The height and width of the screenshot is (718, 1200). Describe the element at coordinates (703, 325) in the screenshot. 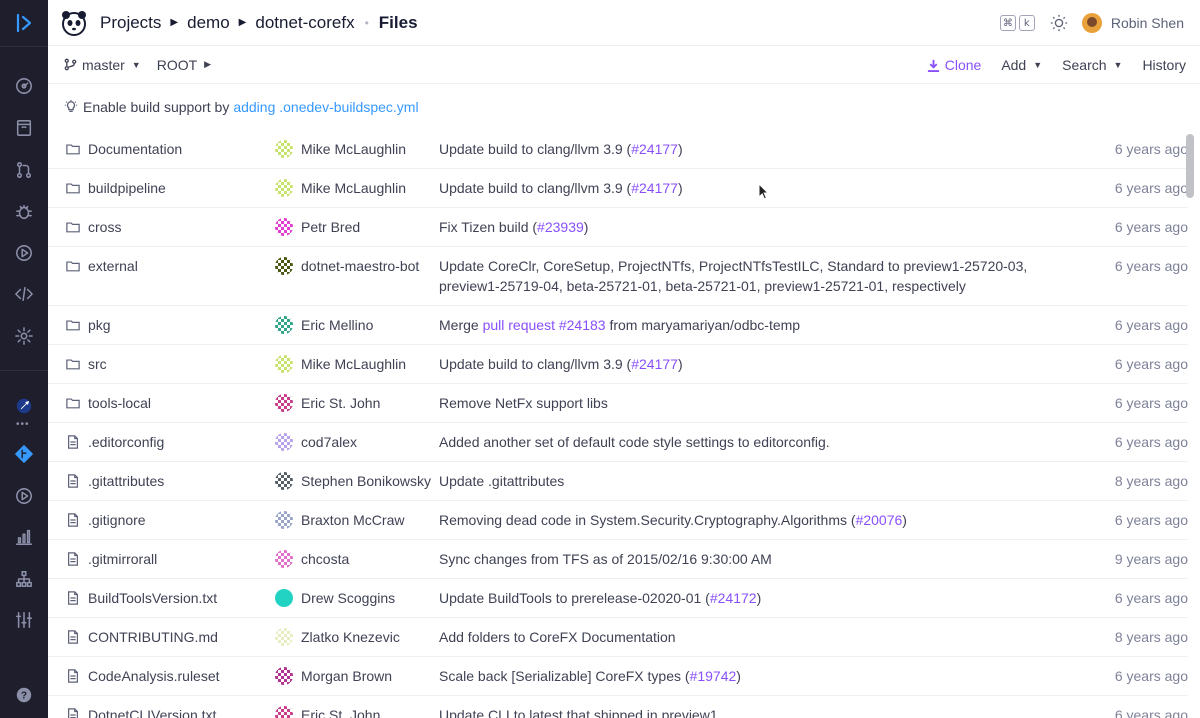

I see `commit-message-tail: from maryamariyan/odbc-temp` at that location.